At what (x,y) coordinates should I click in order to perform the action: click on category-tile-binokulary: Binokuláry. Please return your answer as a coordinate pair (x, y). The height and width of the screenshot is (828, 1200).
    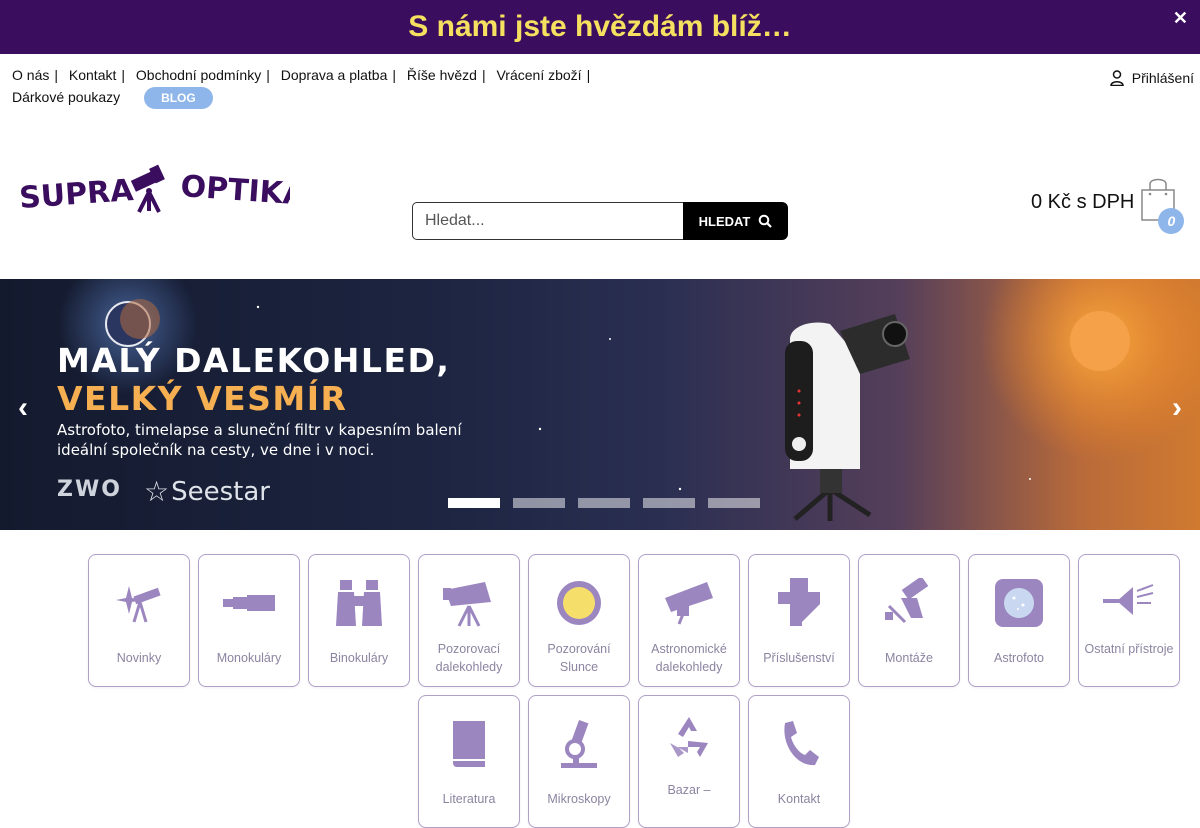
    Looking at the image, I should click on (359, 620).